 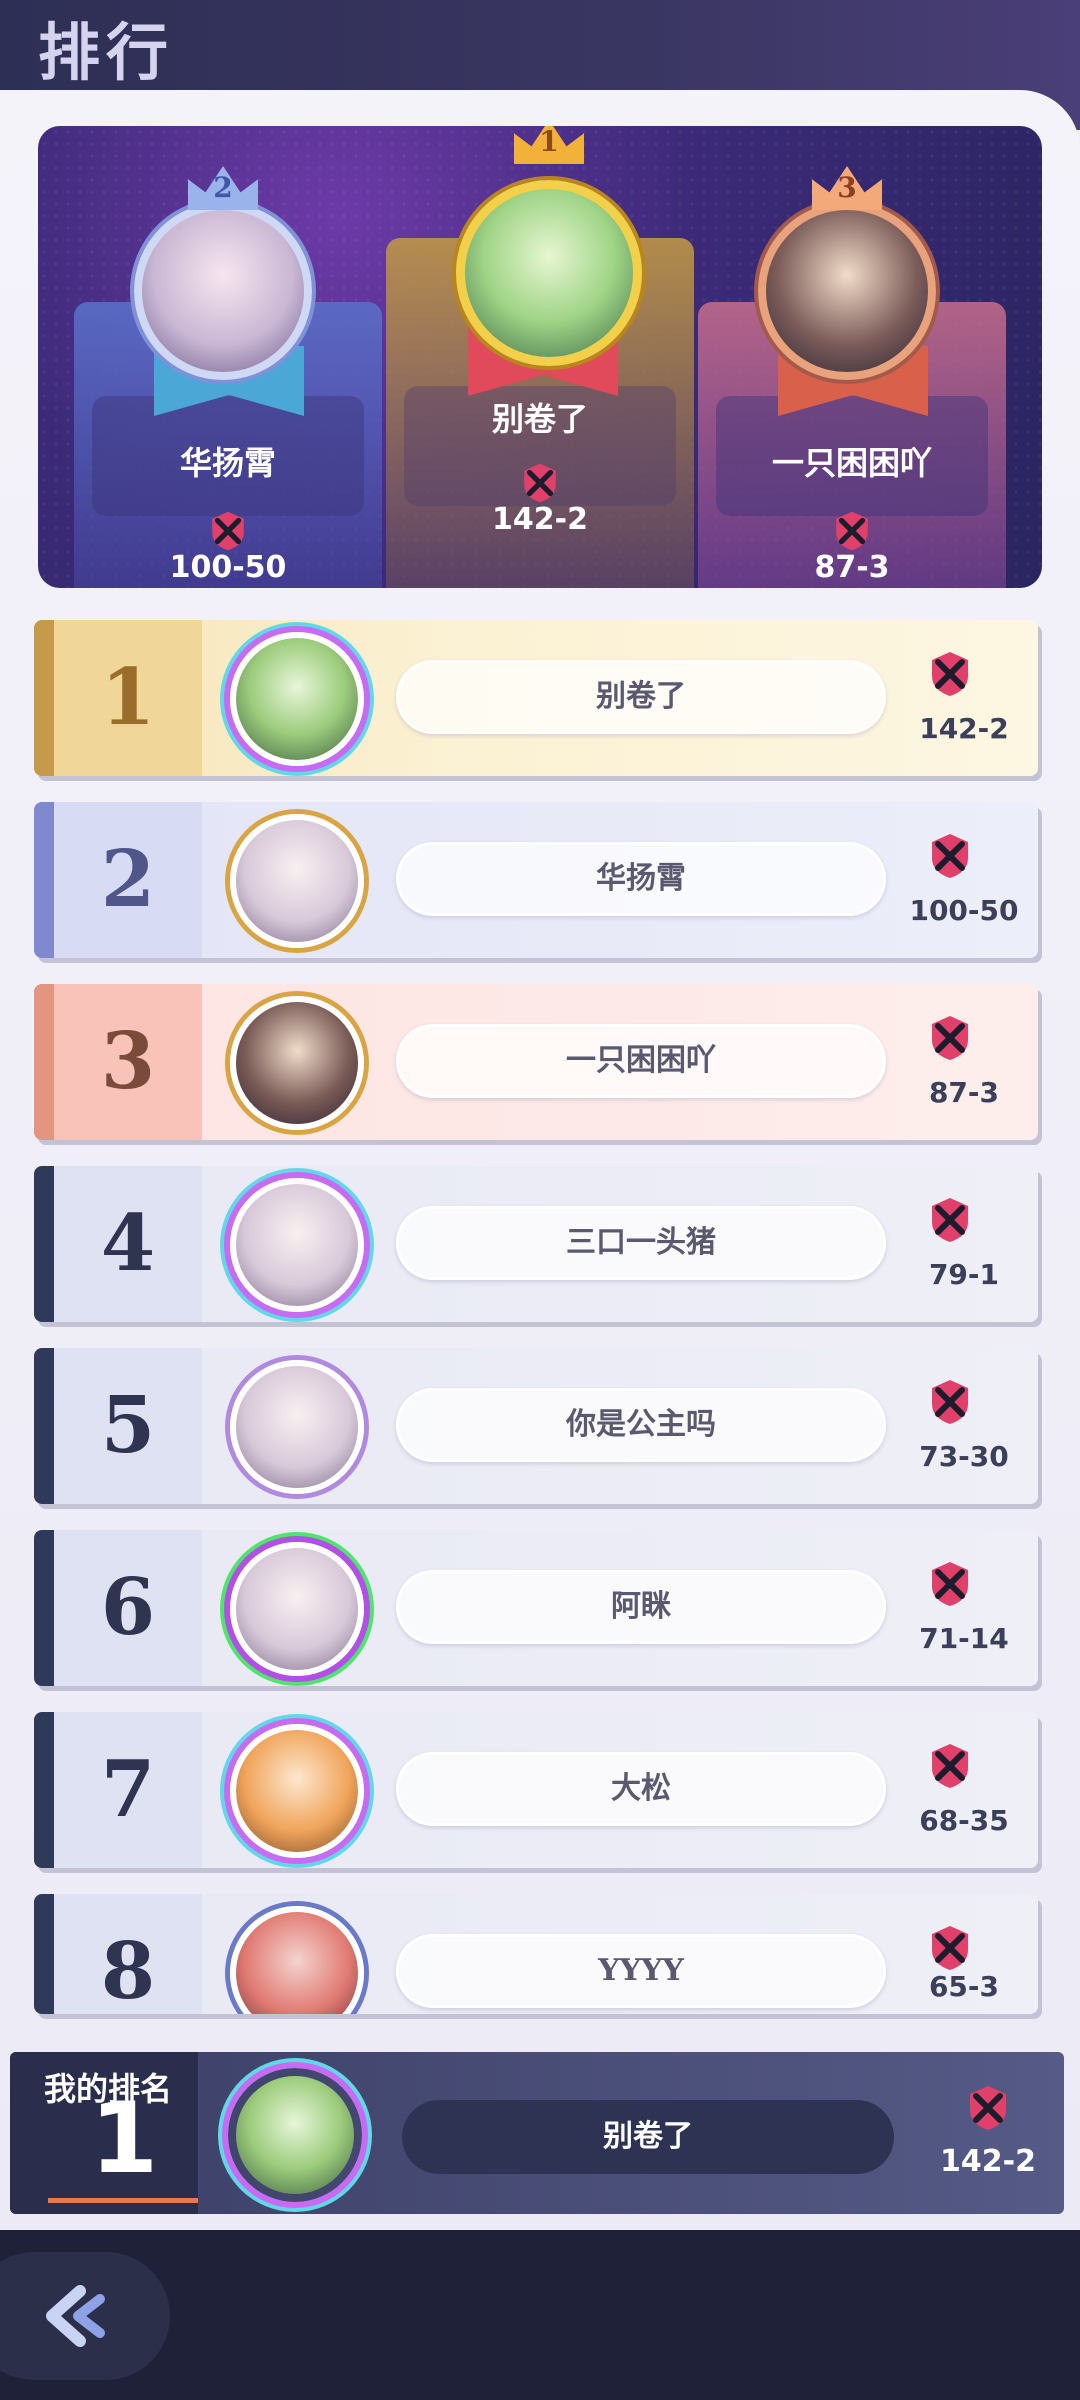 What do you see at coordinates (964, 1456) in the screenshot?
I see `player-score: 73-30` at bounding box center [964, 1456].